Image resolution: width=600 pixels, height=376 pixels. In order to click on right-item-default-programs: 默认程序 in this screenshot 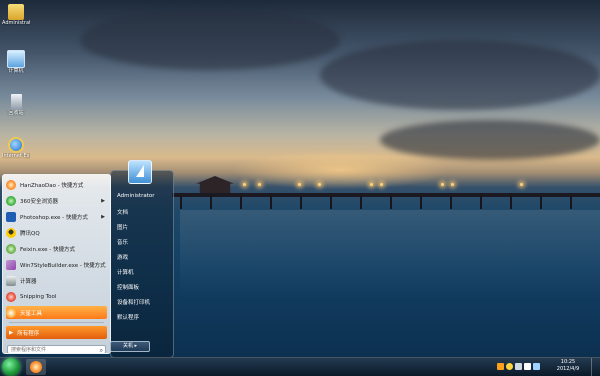, I will do `click(128, 317)`.